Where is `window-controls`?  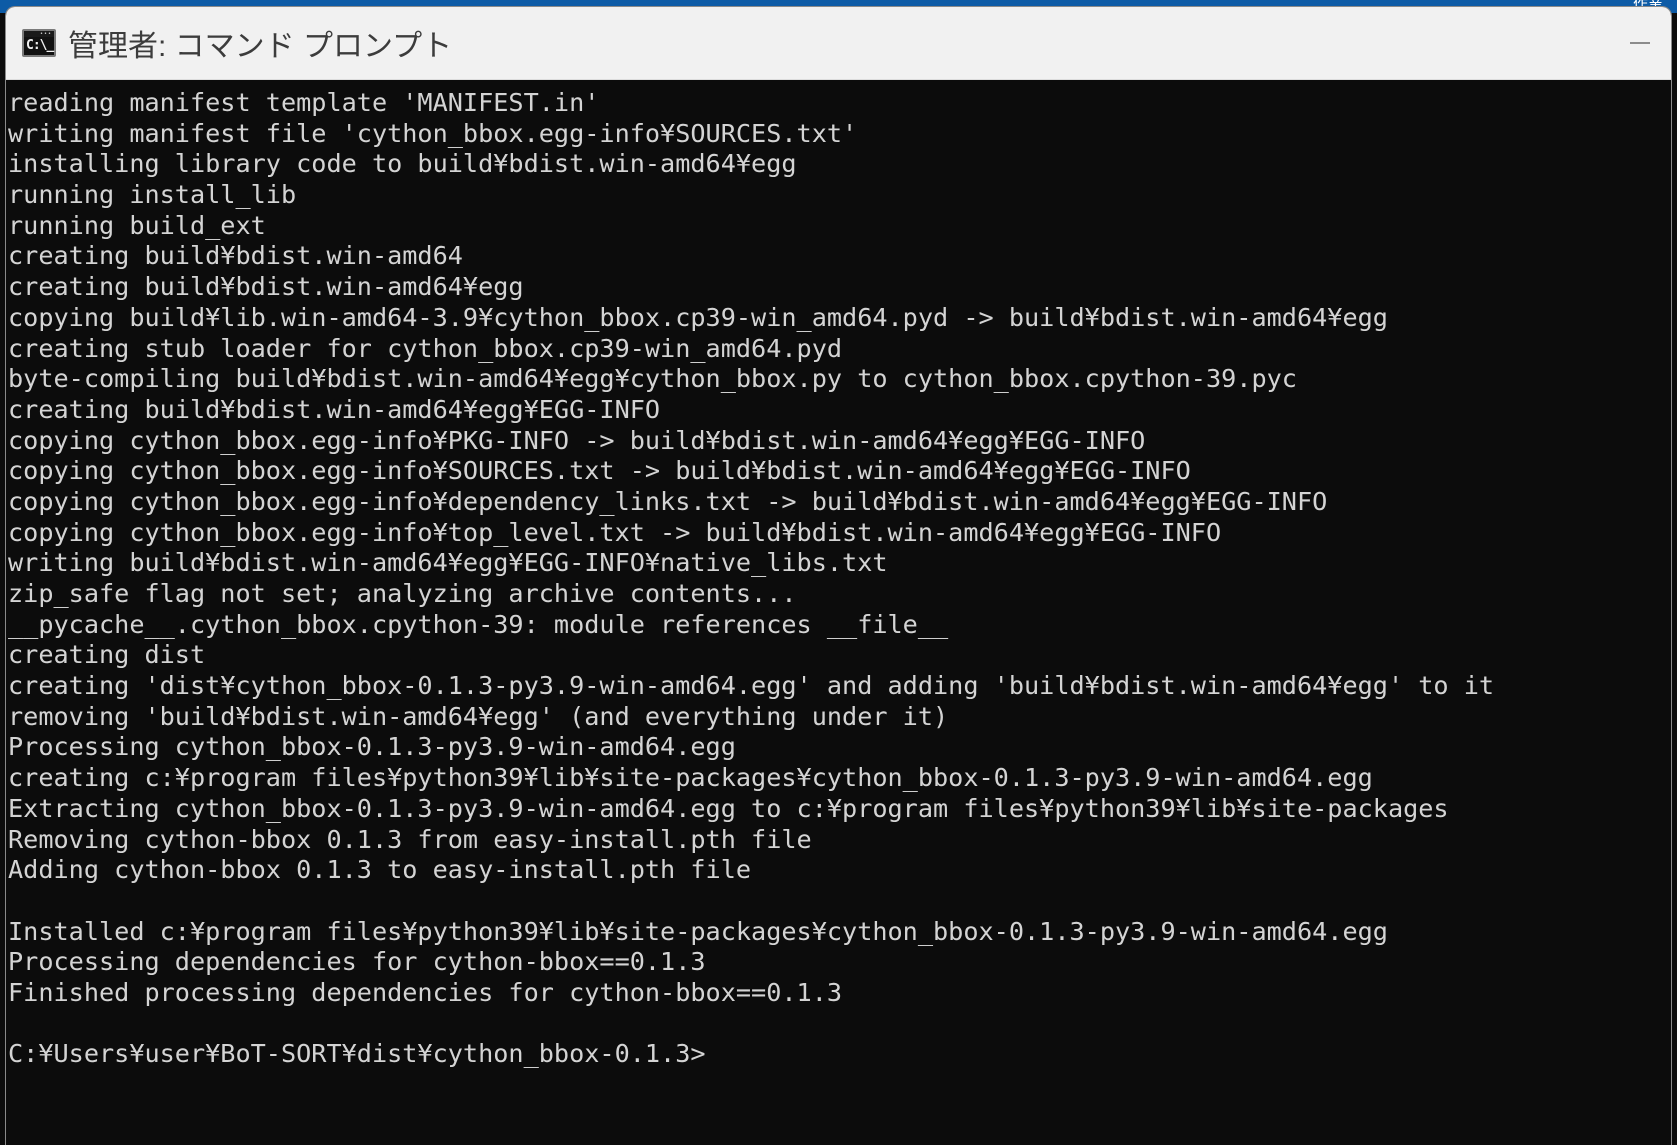
window-controls is located at coordinates (1640, 43).